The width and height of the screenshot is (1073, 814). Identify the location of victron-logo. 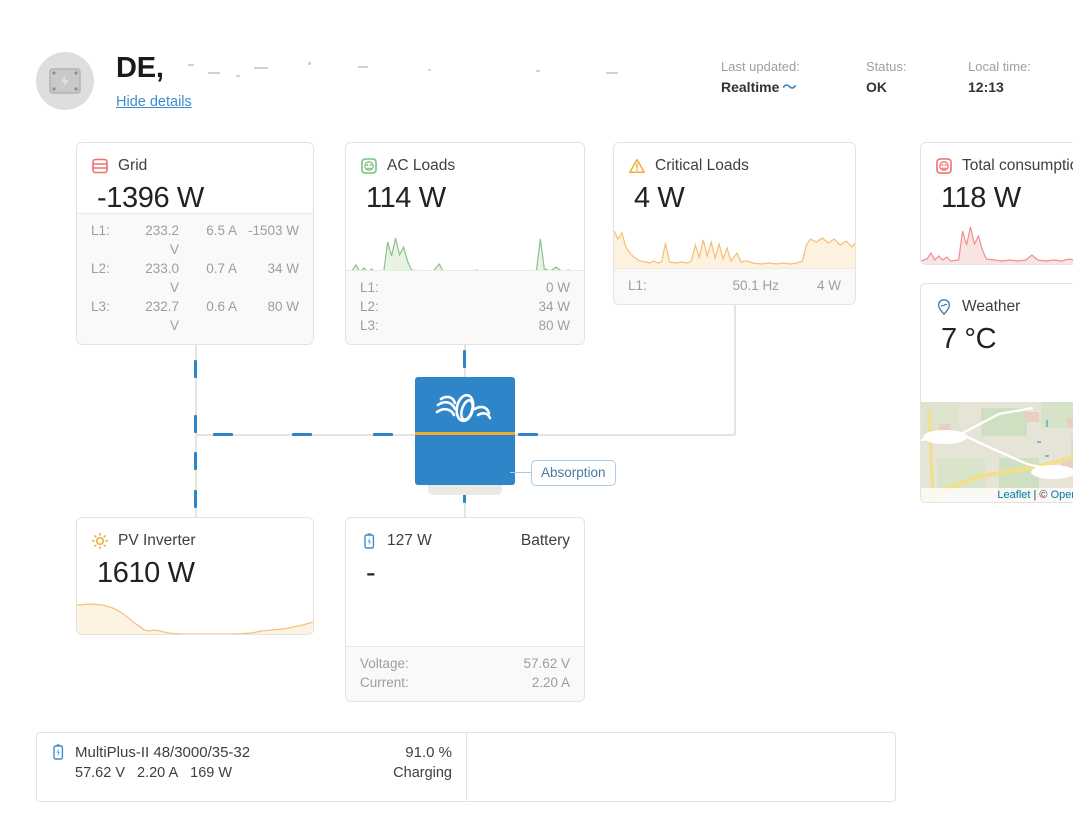
(465, 411).